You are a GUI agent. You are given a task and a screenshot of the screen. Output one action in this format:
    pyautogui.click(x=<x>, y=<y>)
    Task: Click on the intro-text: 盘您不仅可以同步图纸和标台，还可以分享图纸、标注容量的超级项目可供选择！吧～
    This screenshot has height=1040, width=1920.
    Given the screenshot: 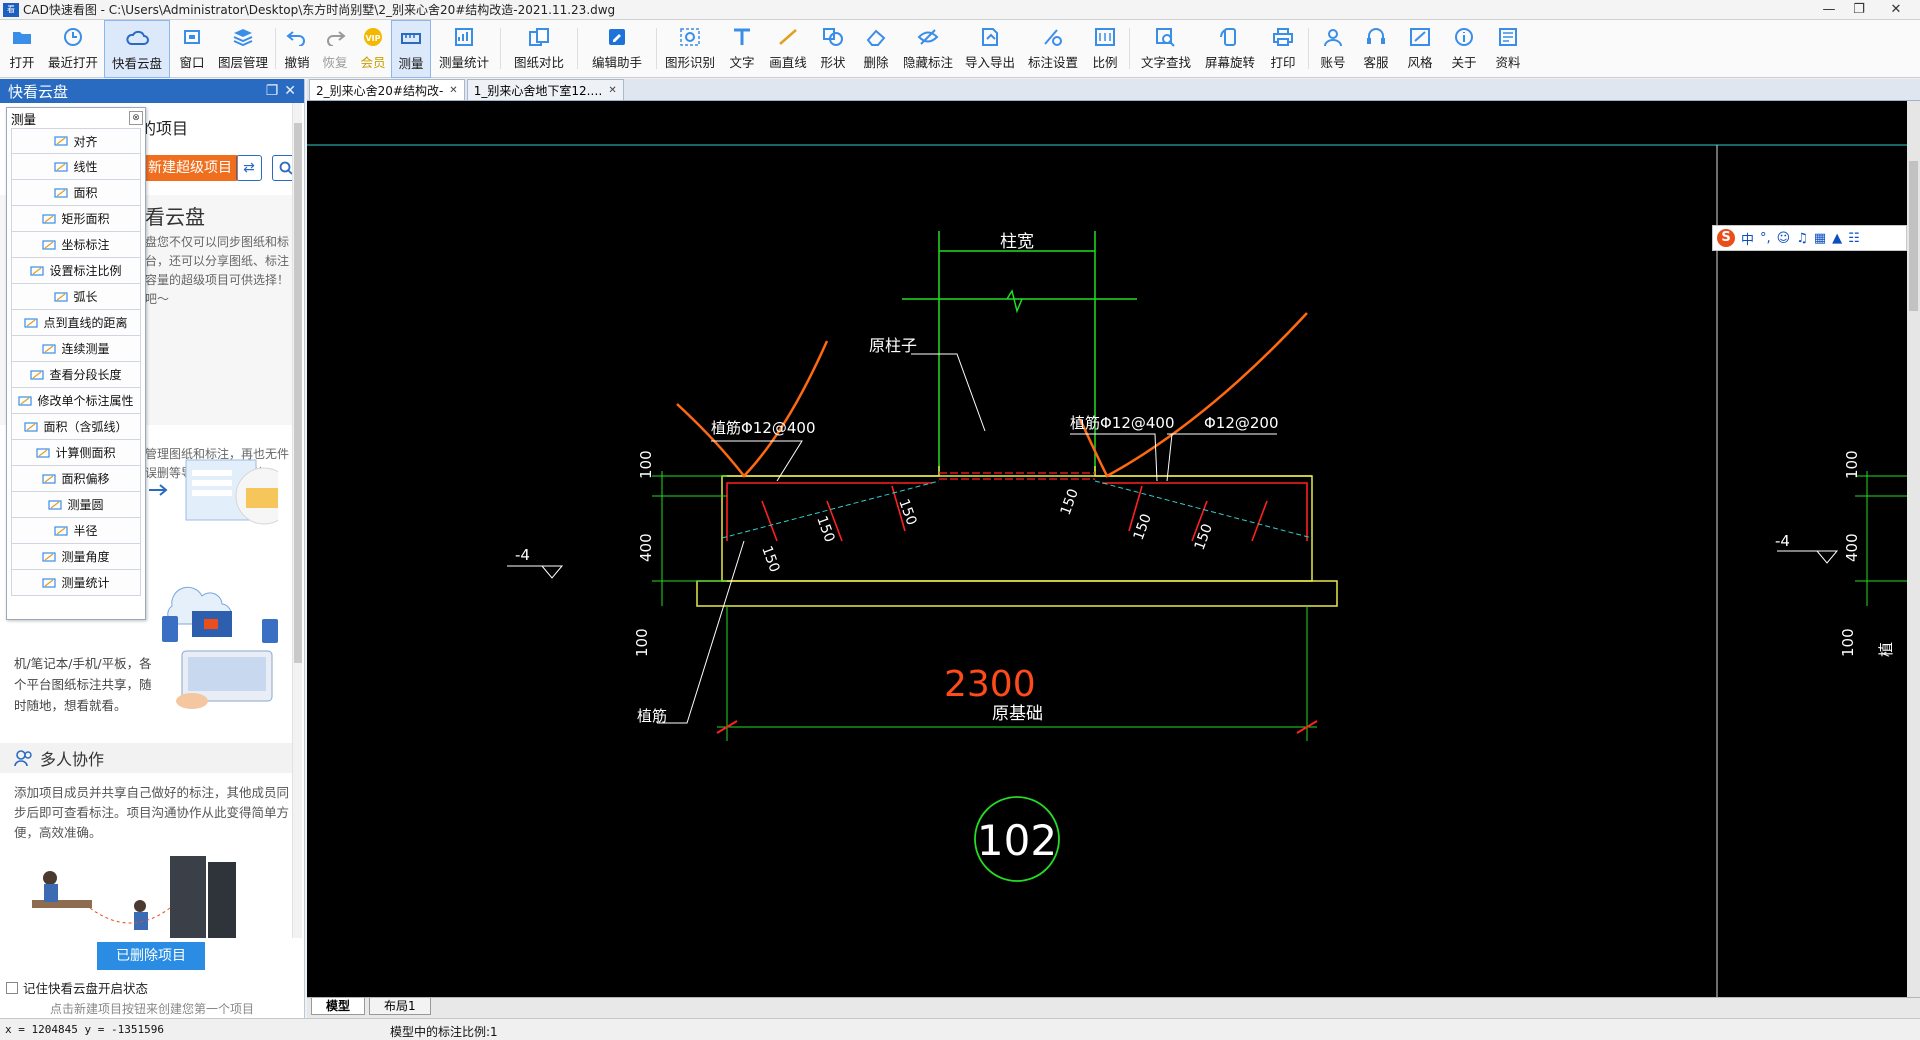 What is the action you would take?
    pyautogui.click(x=217, y=270)
    